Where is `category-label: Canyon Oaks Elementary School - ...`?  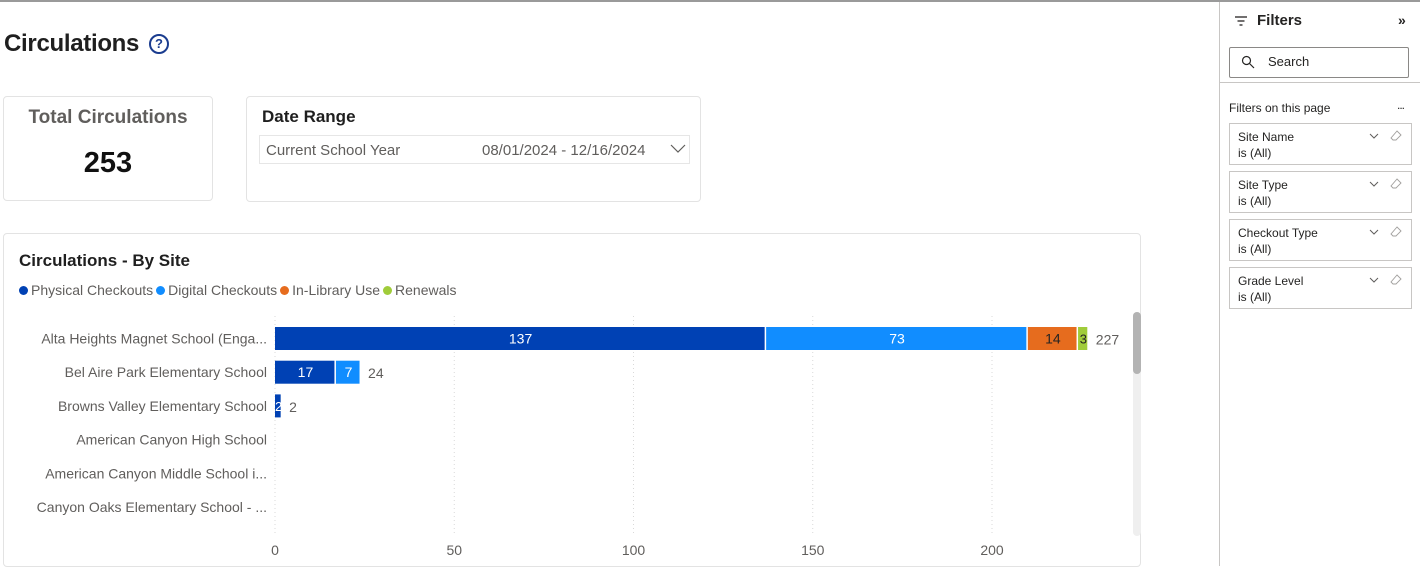 category-label: Canyon Oaks Elementary School - ... is located at coordinates (152, 507).